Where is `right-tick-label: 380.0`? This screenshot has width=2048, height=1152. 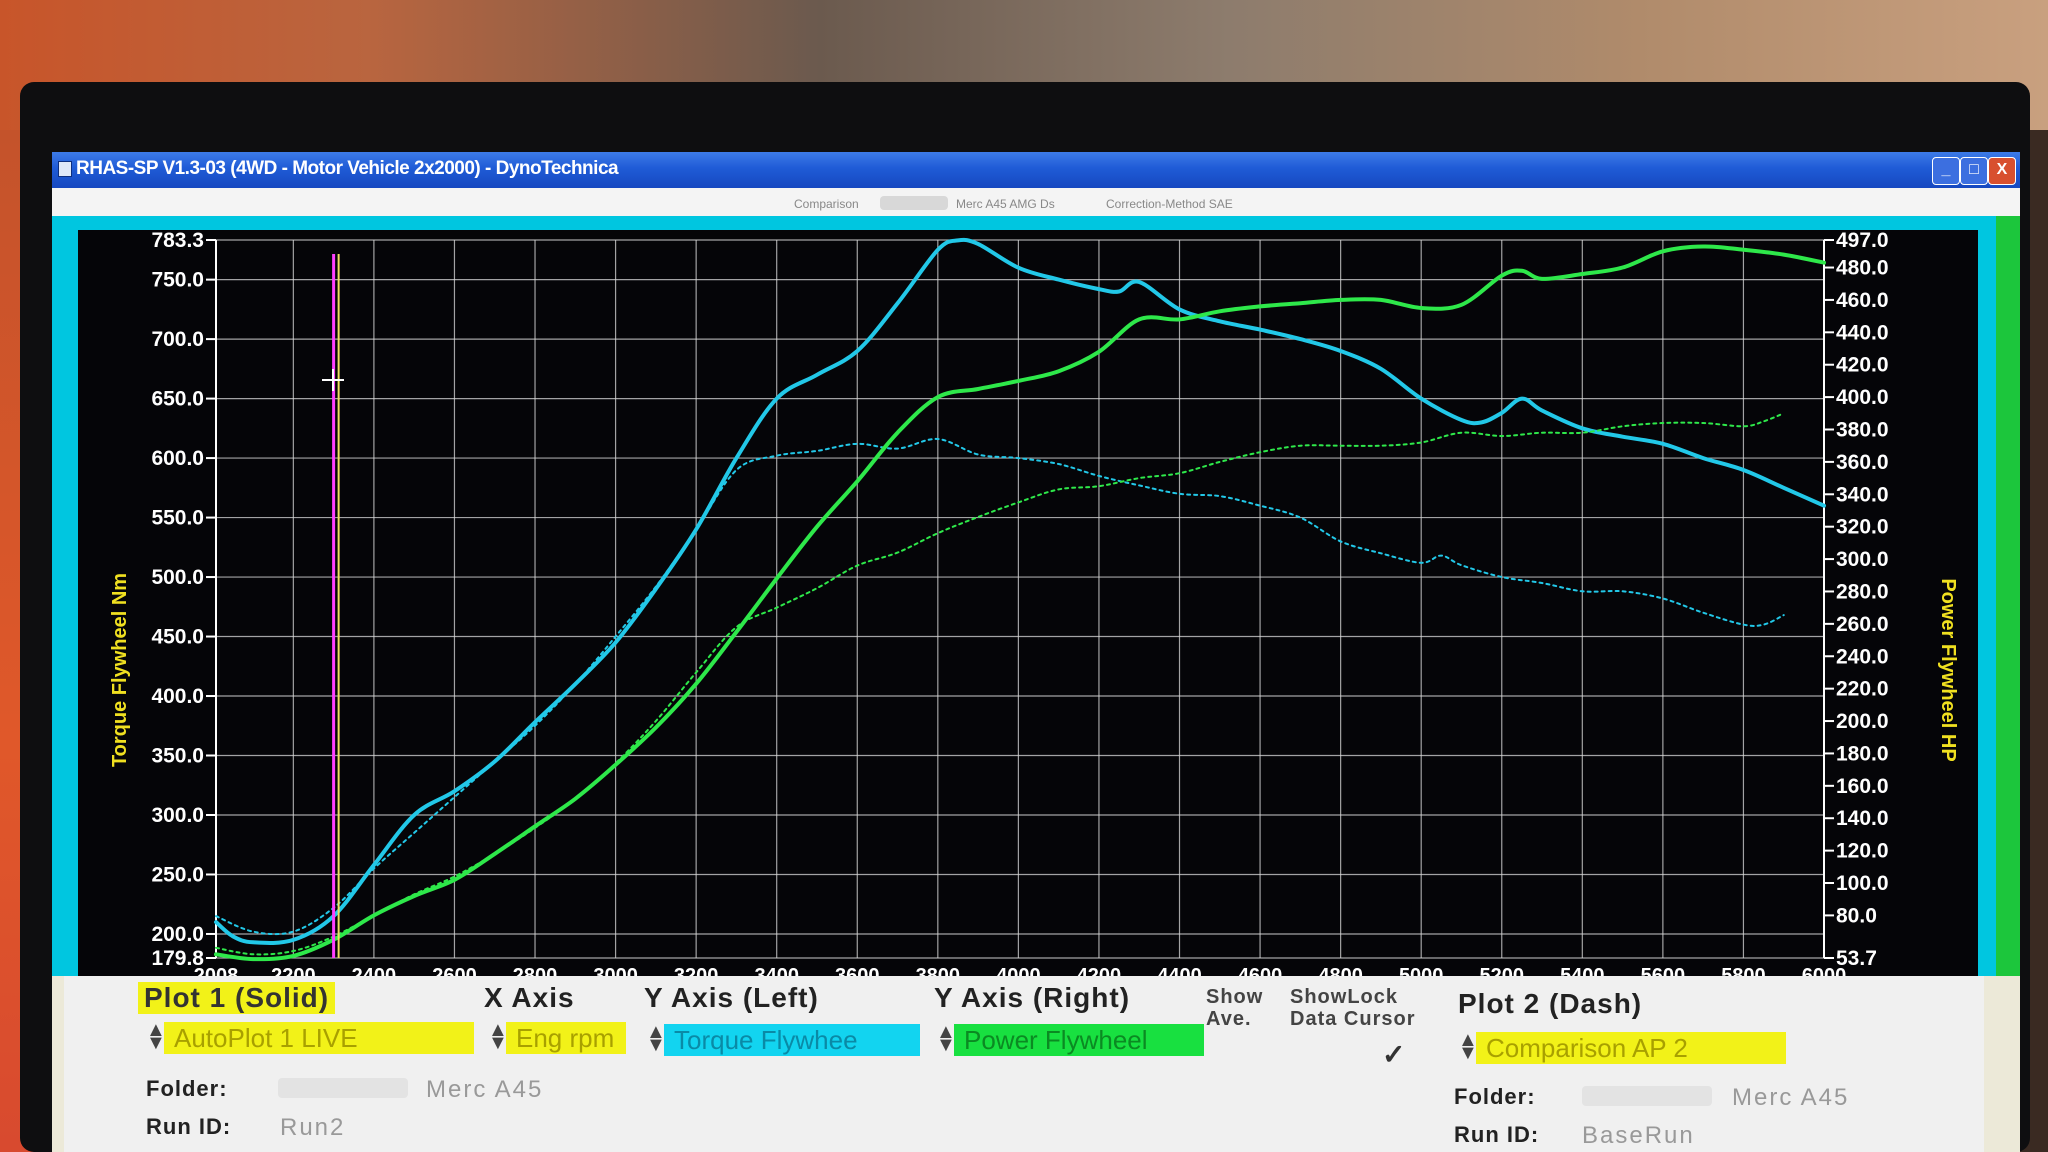 right-tick-label: 380.0 is located at coordinates (1862, 430).